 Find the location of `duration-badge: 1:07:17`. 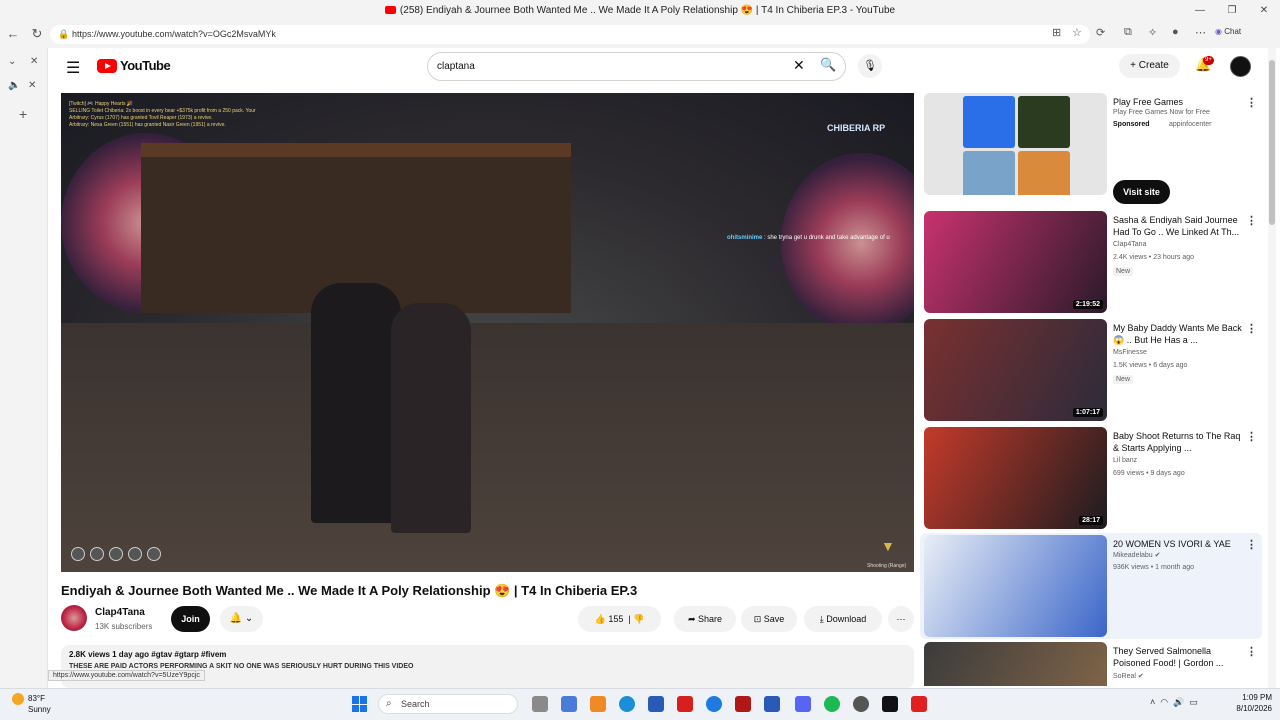

duration-badge: 1:07:17 is located at coordinates (1087, 412).